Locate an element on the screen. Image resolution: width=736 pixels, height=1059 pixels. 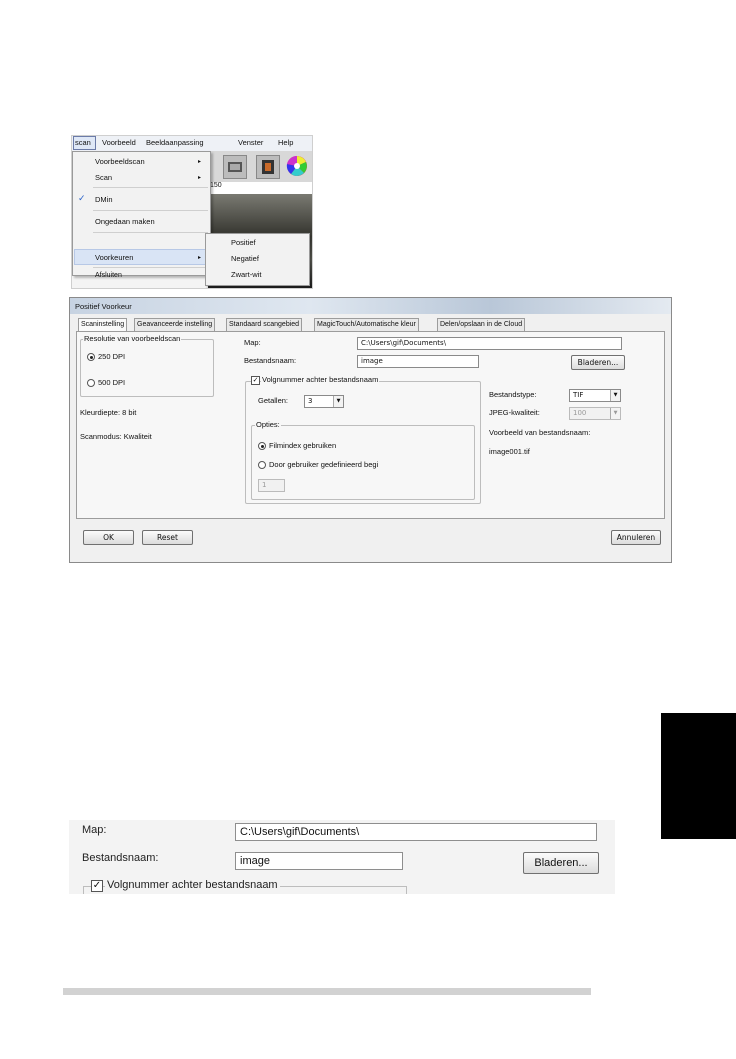
example-value: image001.tif is located at coordinates (509, 451).